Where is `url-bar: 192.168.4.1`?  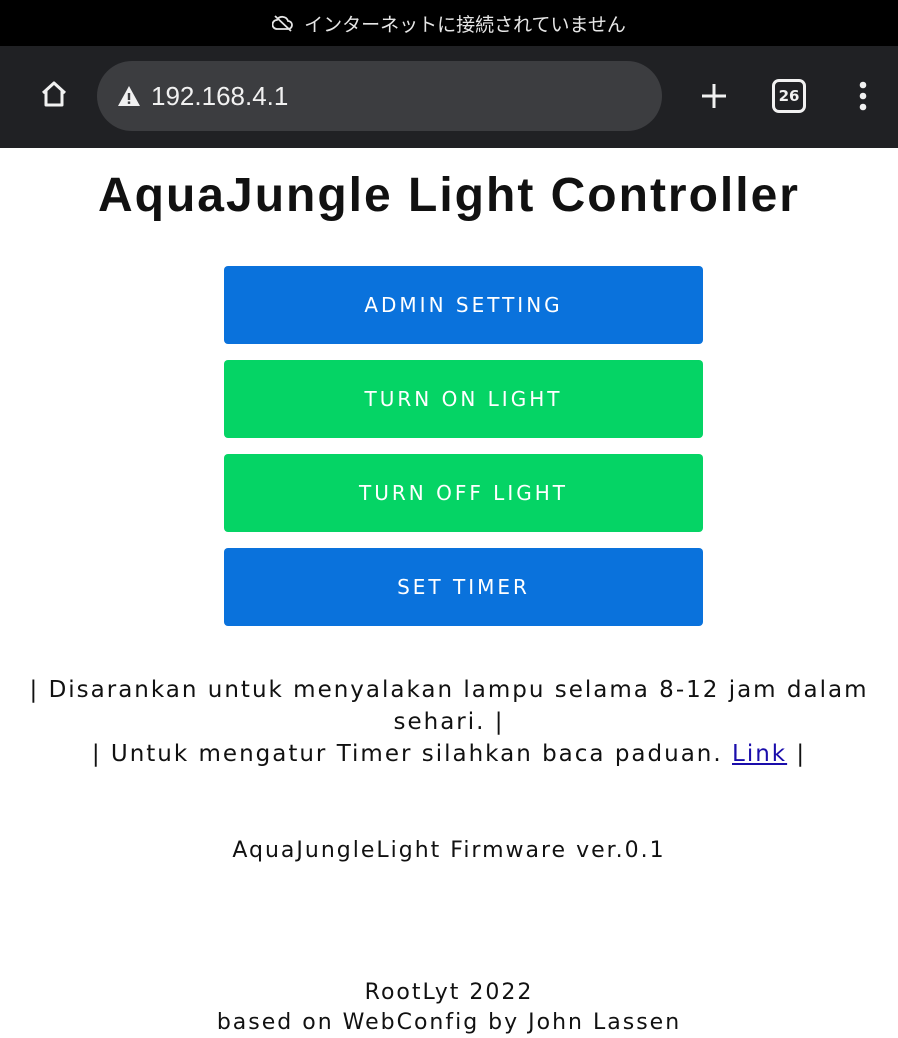 url-bar: 192.168.4.1 is located at coordinates (379, 96).